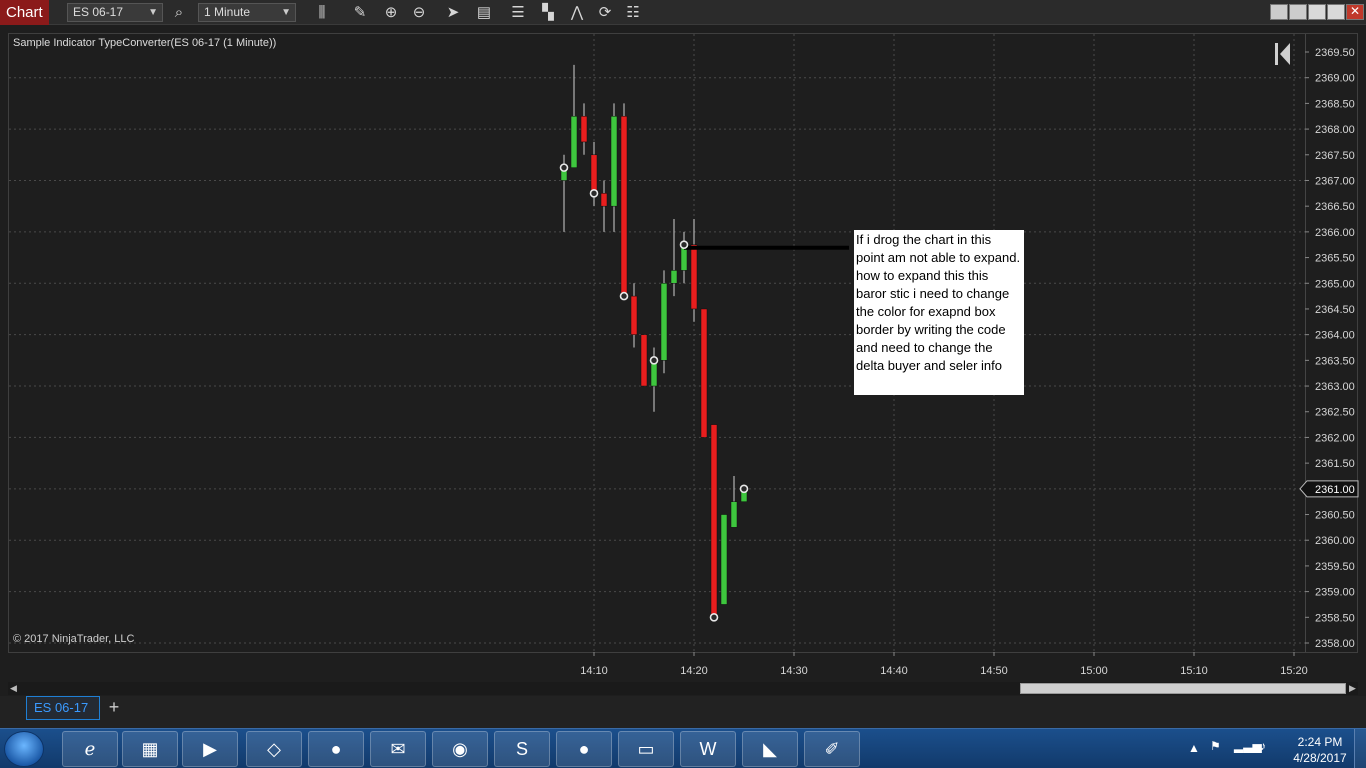 The height and width of the screenshot is (768, 1366). I want to click on y-tick-label: 2367.00, so click(1335, 181).